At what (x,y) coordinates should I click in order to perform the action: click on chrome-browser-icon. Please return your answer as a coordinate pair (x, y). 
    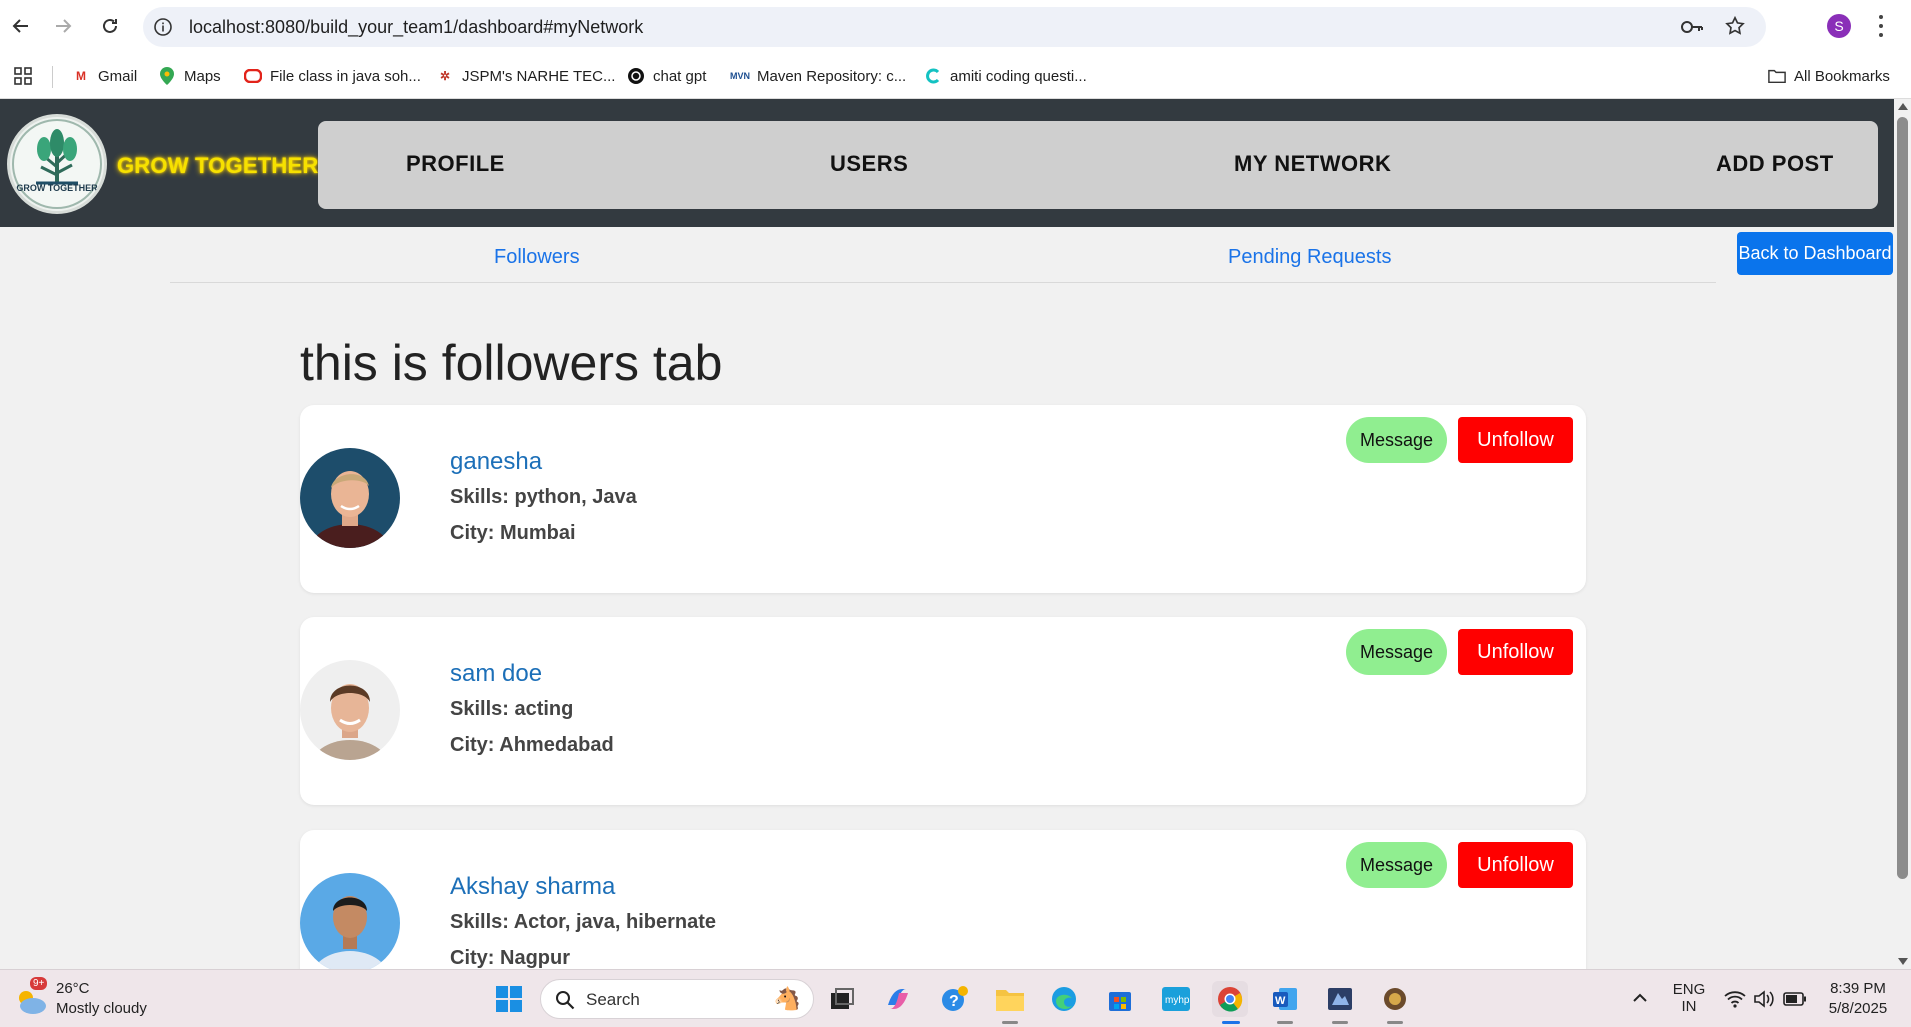
    Looking at the image, I should click on (1230, 999).